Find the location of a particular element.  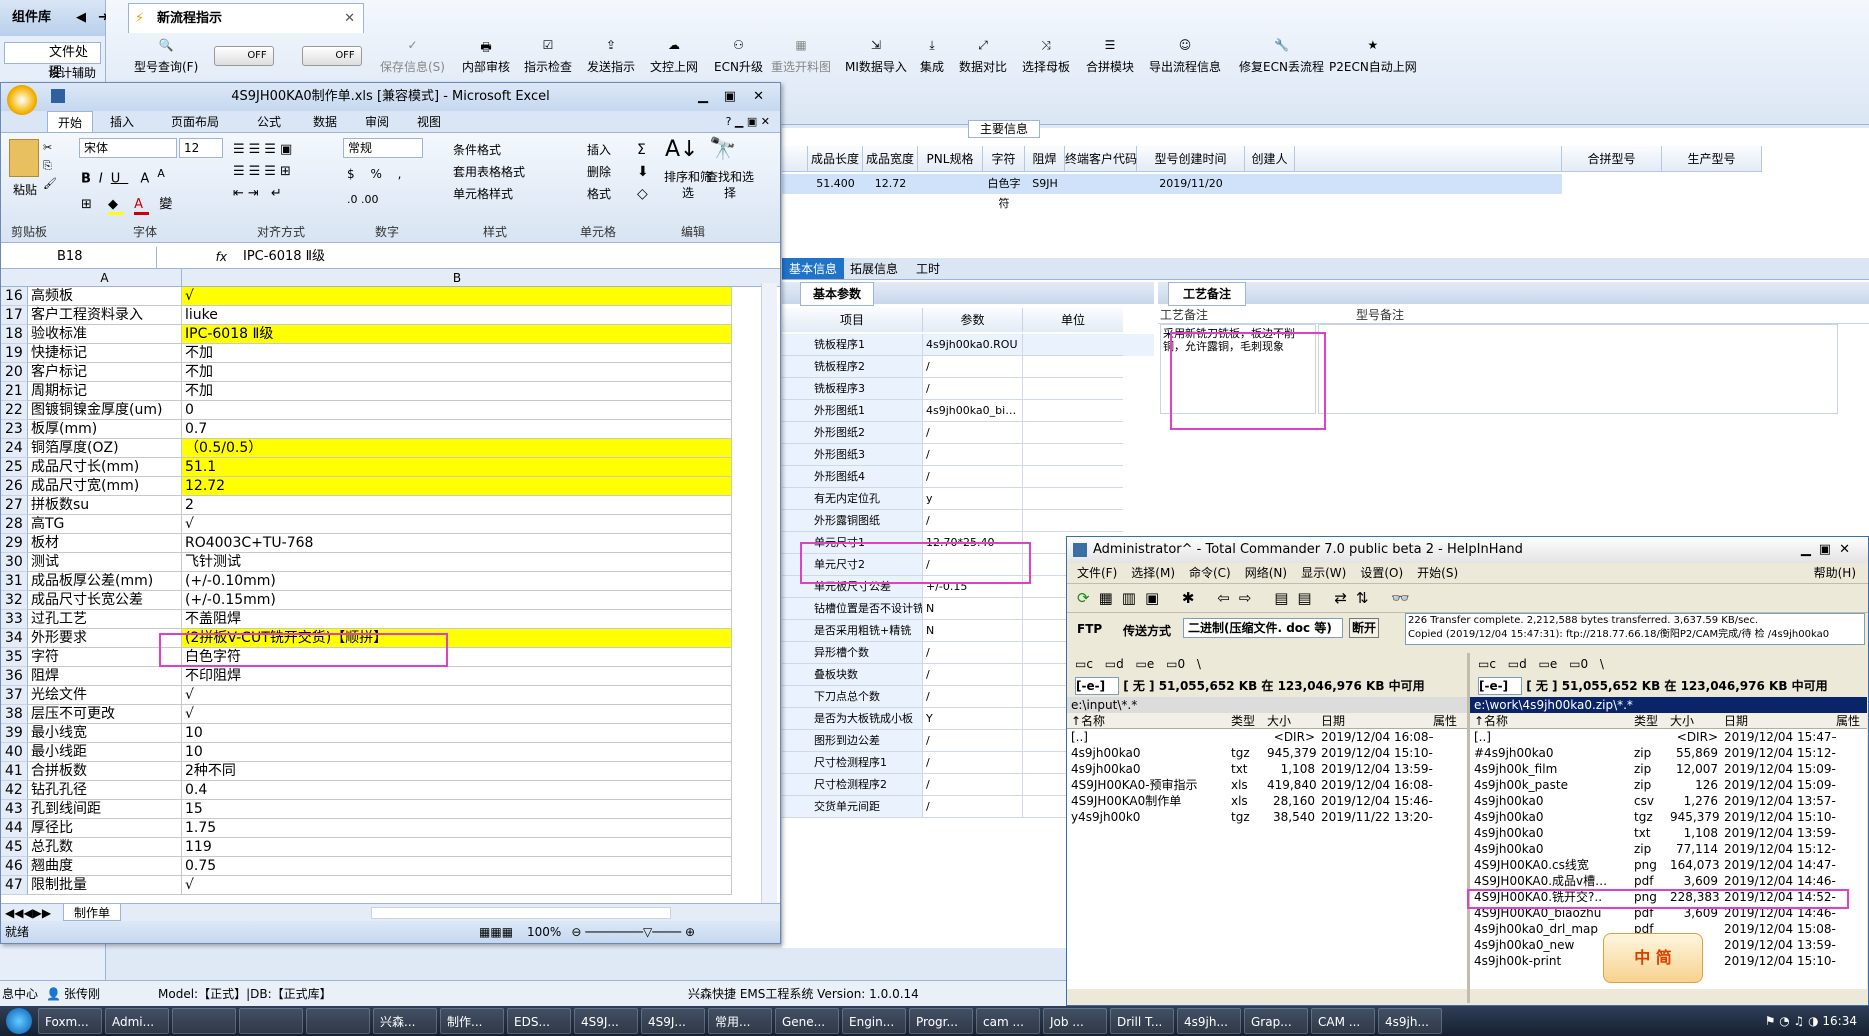

right-drive-select: [-e-] is located at coordinates (1500, 686).